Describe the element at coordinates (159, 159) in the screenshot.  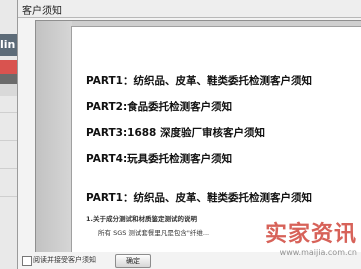
I see `doc-heading-part4: PART4:玩具委托检测客户须知` at that location.